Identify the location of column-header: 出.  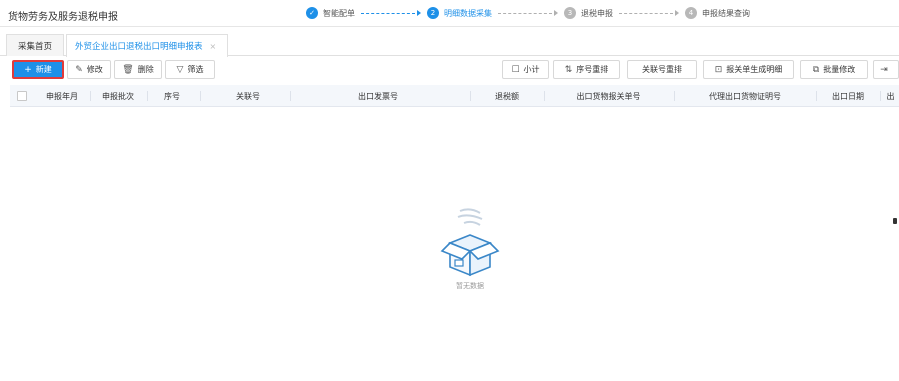
(890, 96).